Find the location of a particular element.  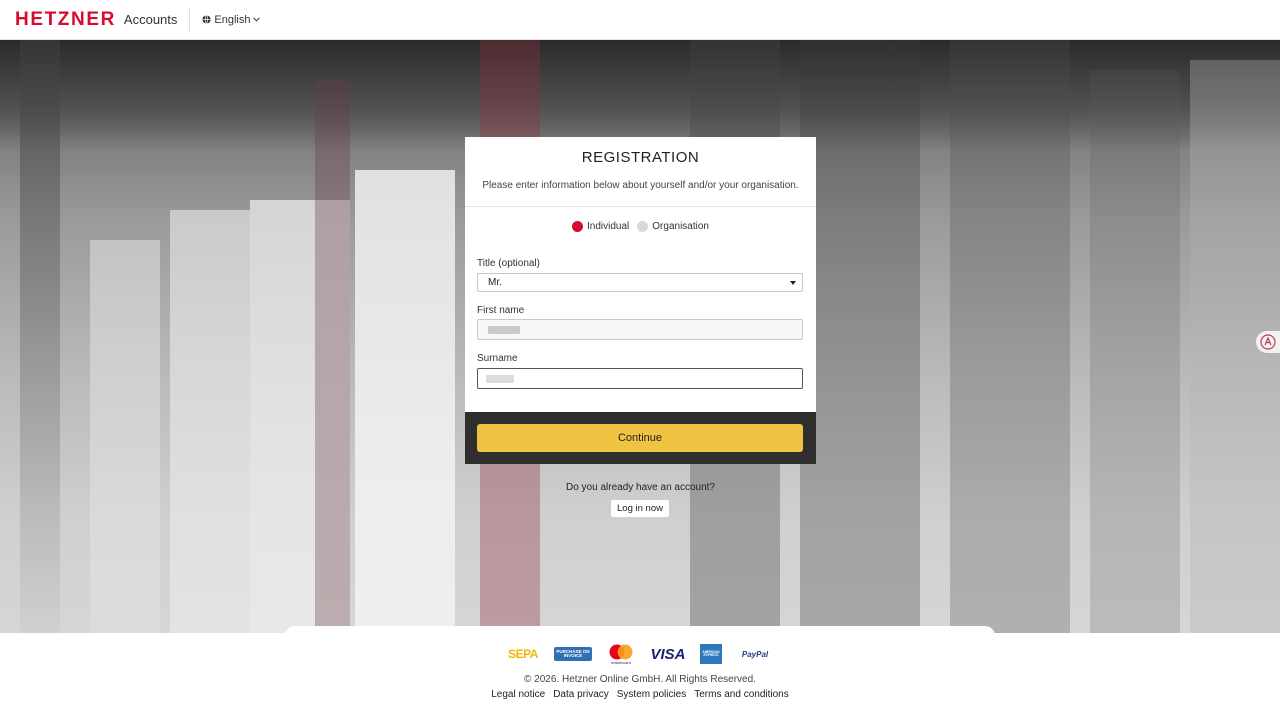

continue-strip: Continue is located at coordinates (640, 438).